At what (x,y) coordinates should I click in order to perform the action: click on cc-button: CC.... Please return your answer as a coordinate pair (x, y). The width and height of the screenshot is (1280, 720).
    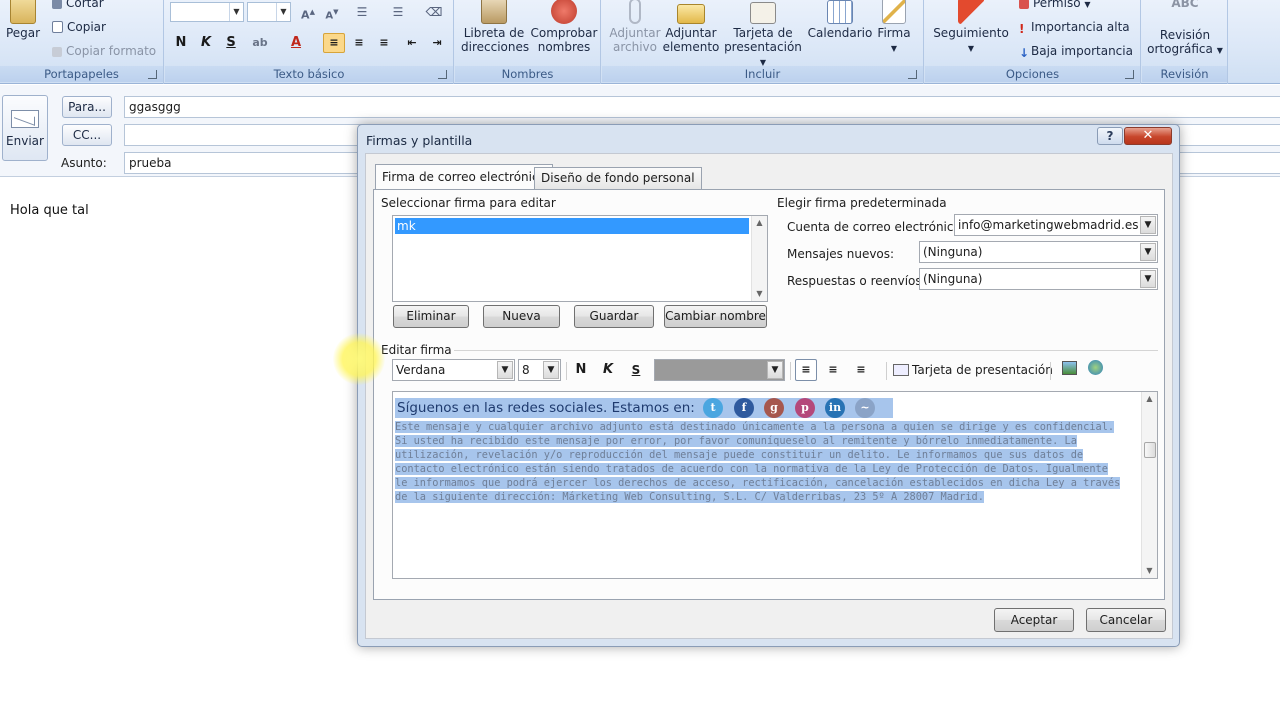
    Looking at the image, I should click on (87, 135).